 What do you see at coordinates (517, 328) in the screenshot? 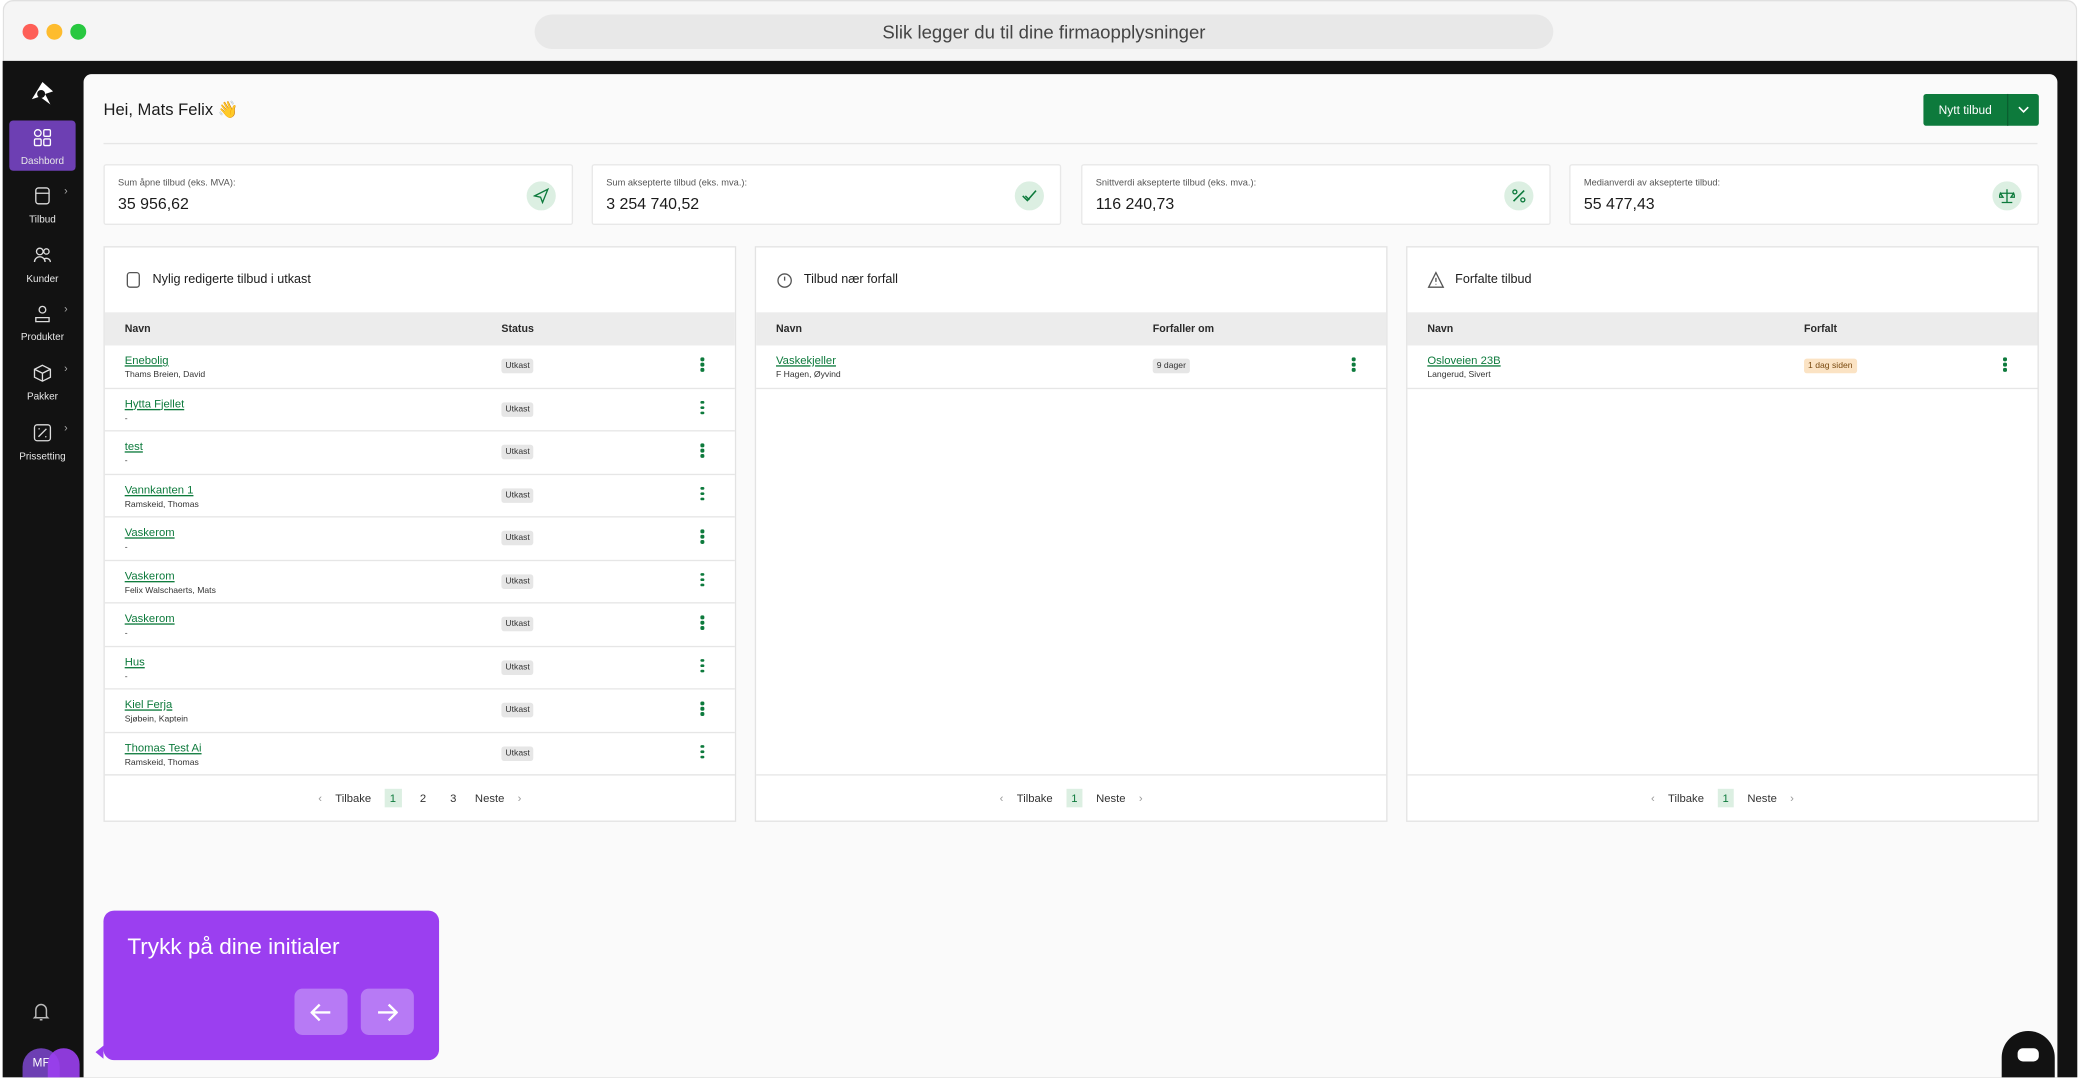
I see `column-header: Status` at bounding box center [517, 328].